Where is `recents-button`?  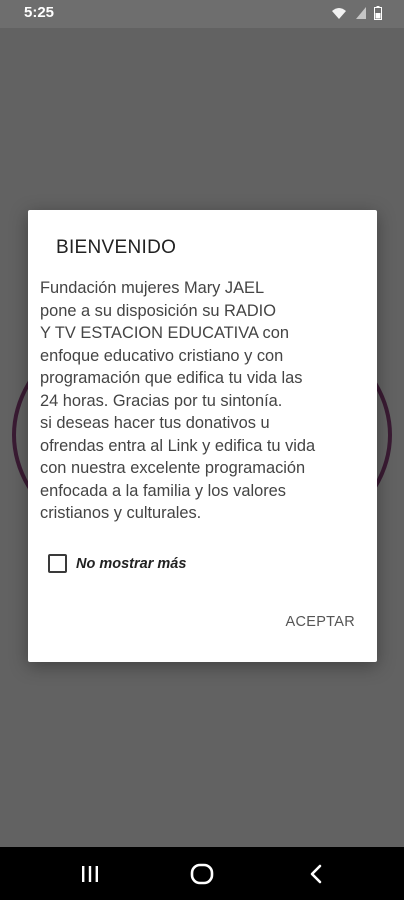
recents-button is located at coordinates (90, 873).